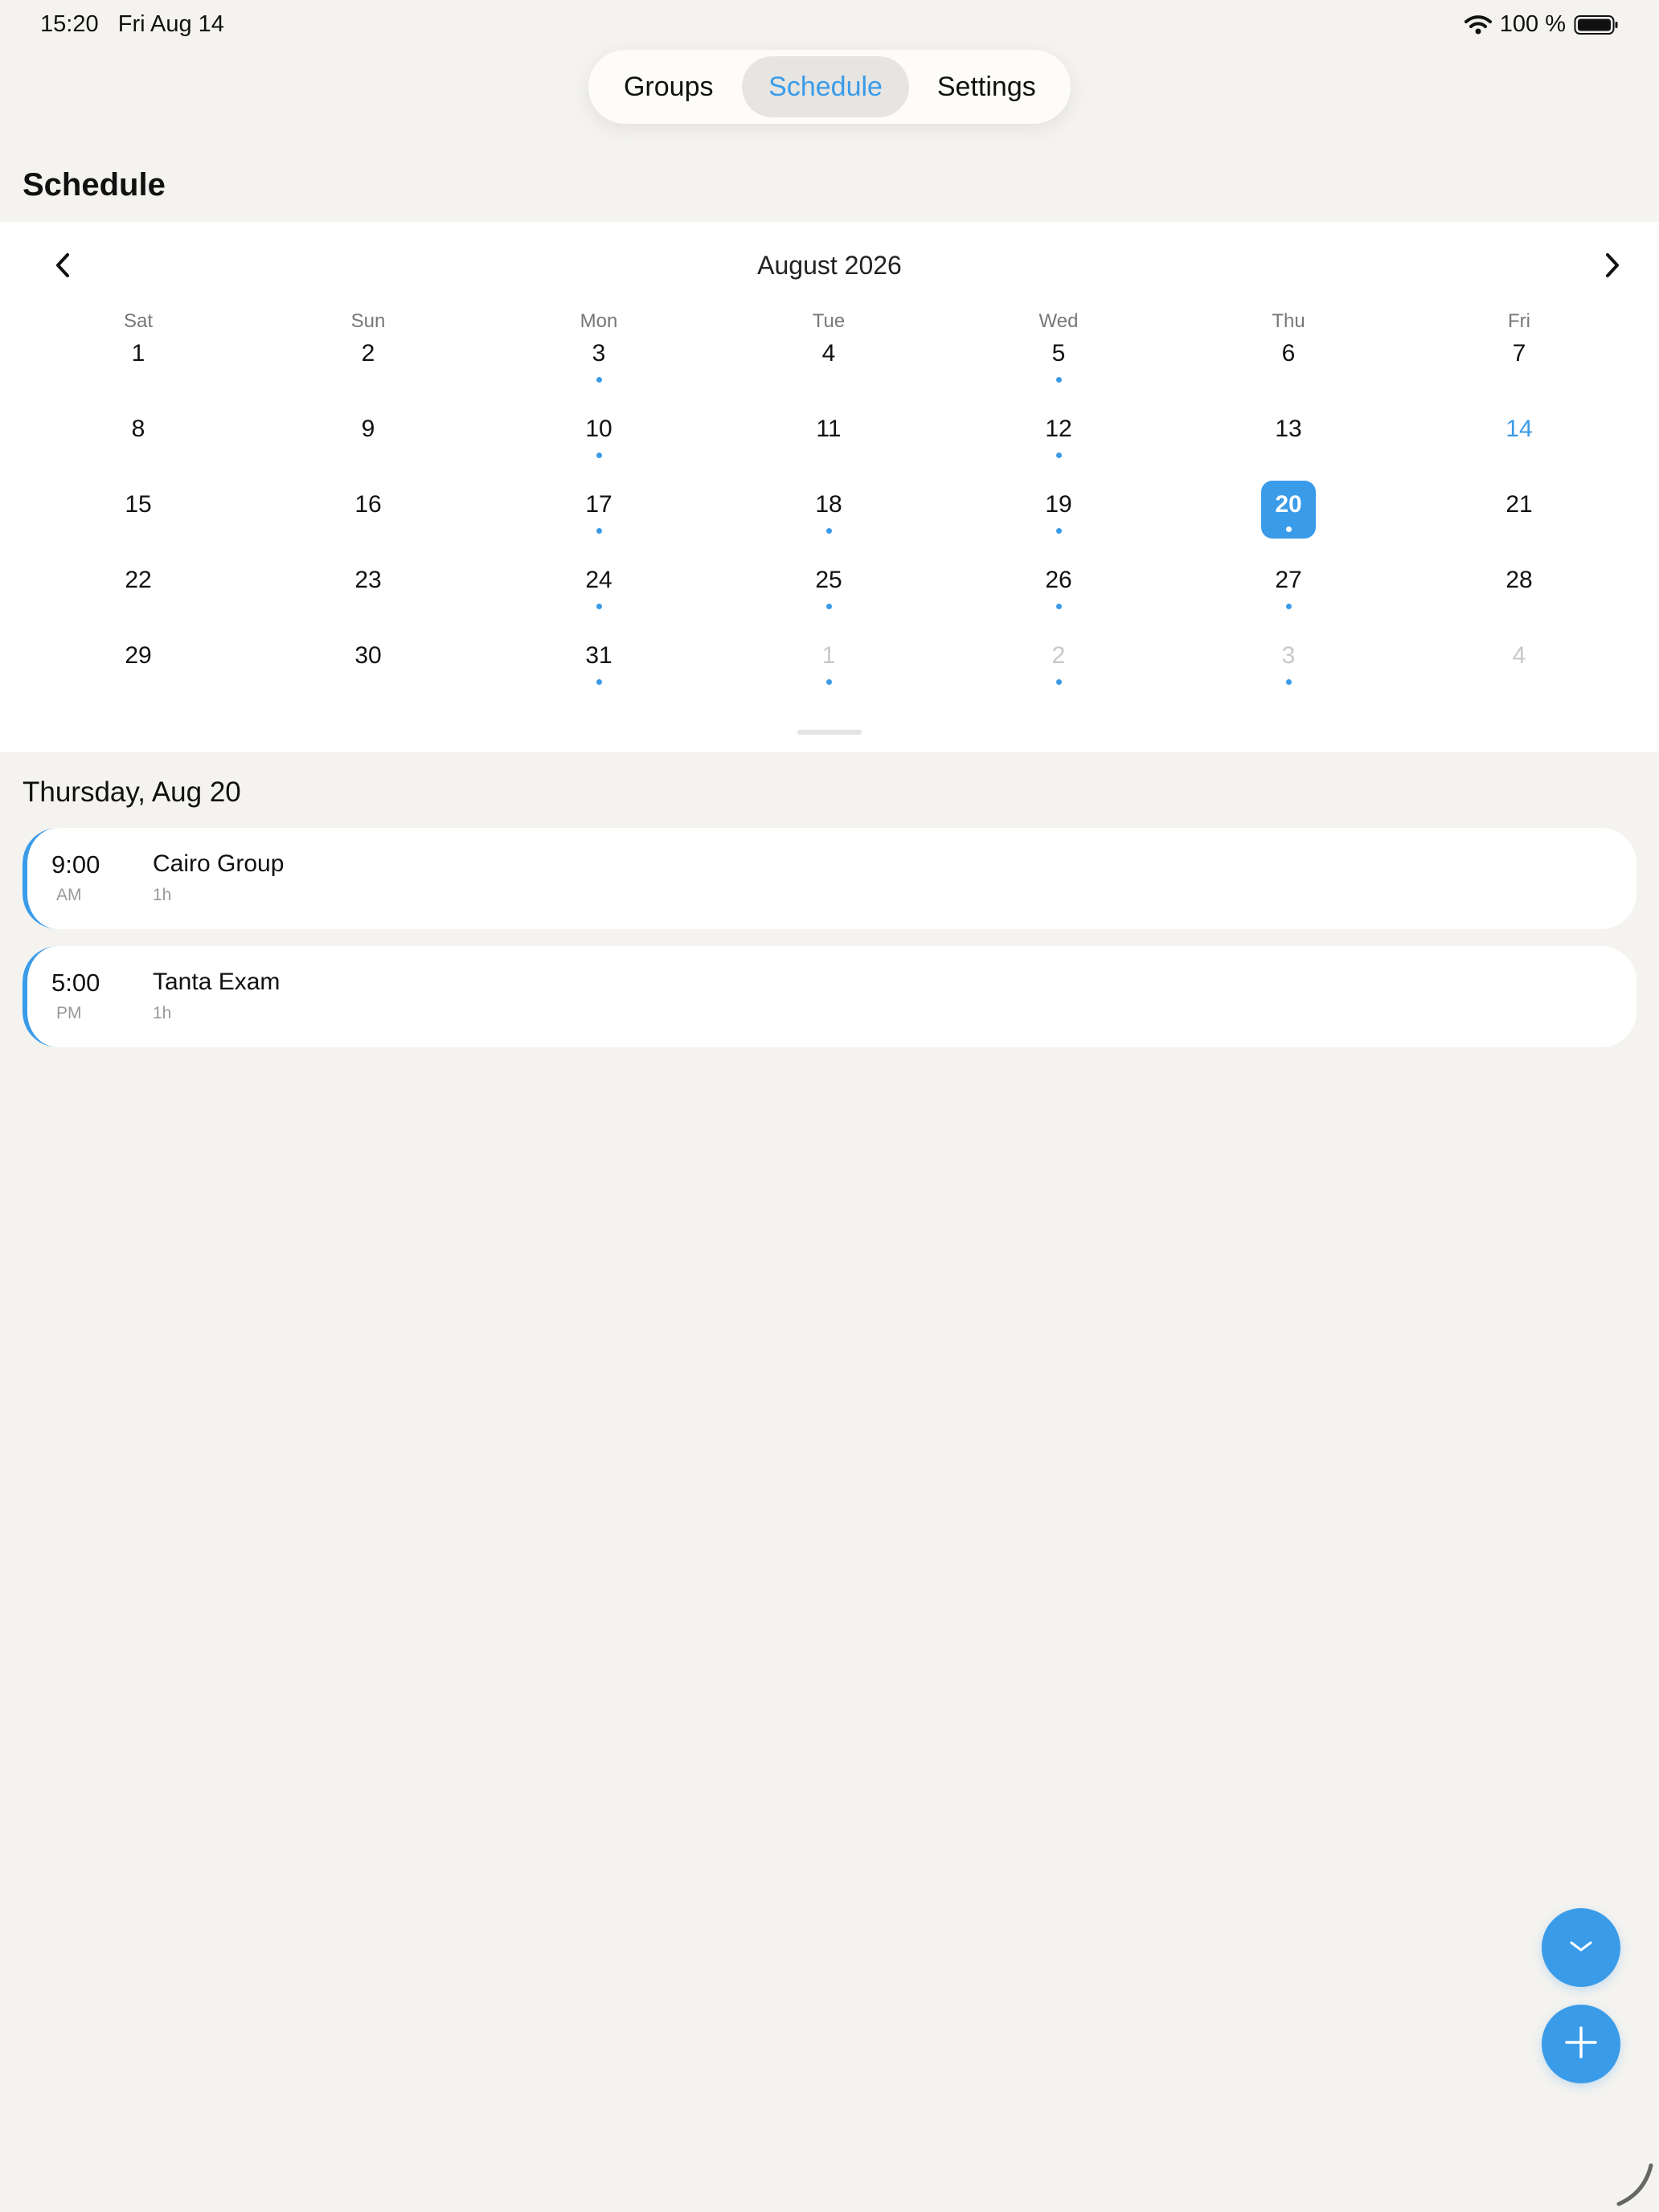  What do you see at coordinates (132, 792) in the screenshot?
I see `selected-date-heading: Thursday, Aug 20` at bounding box center [132, 792].